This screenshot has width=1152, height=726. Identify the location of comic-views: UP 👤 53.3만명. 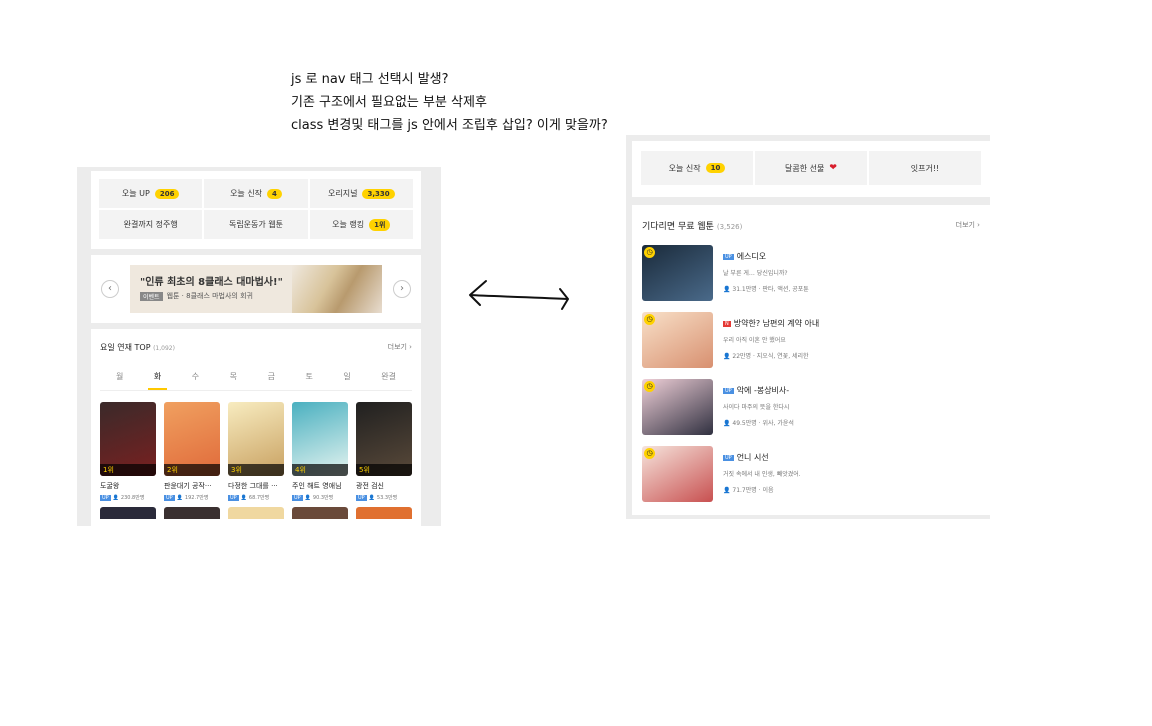
(384, 497).